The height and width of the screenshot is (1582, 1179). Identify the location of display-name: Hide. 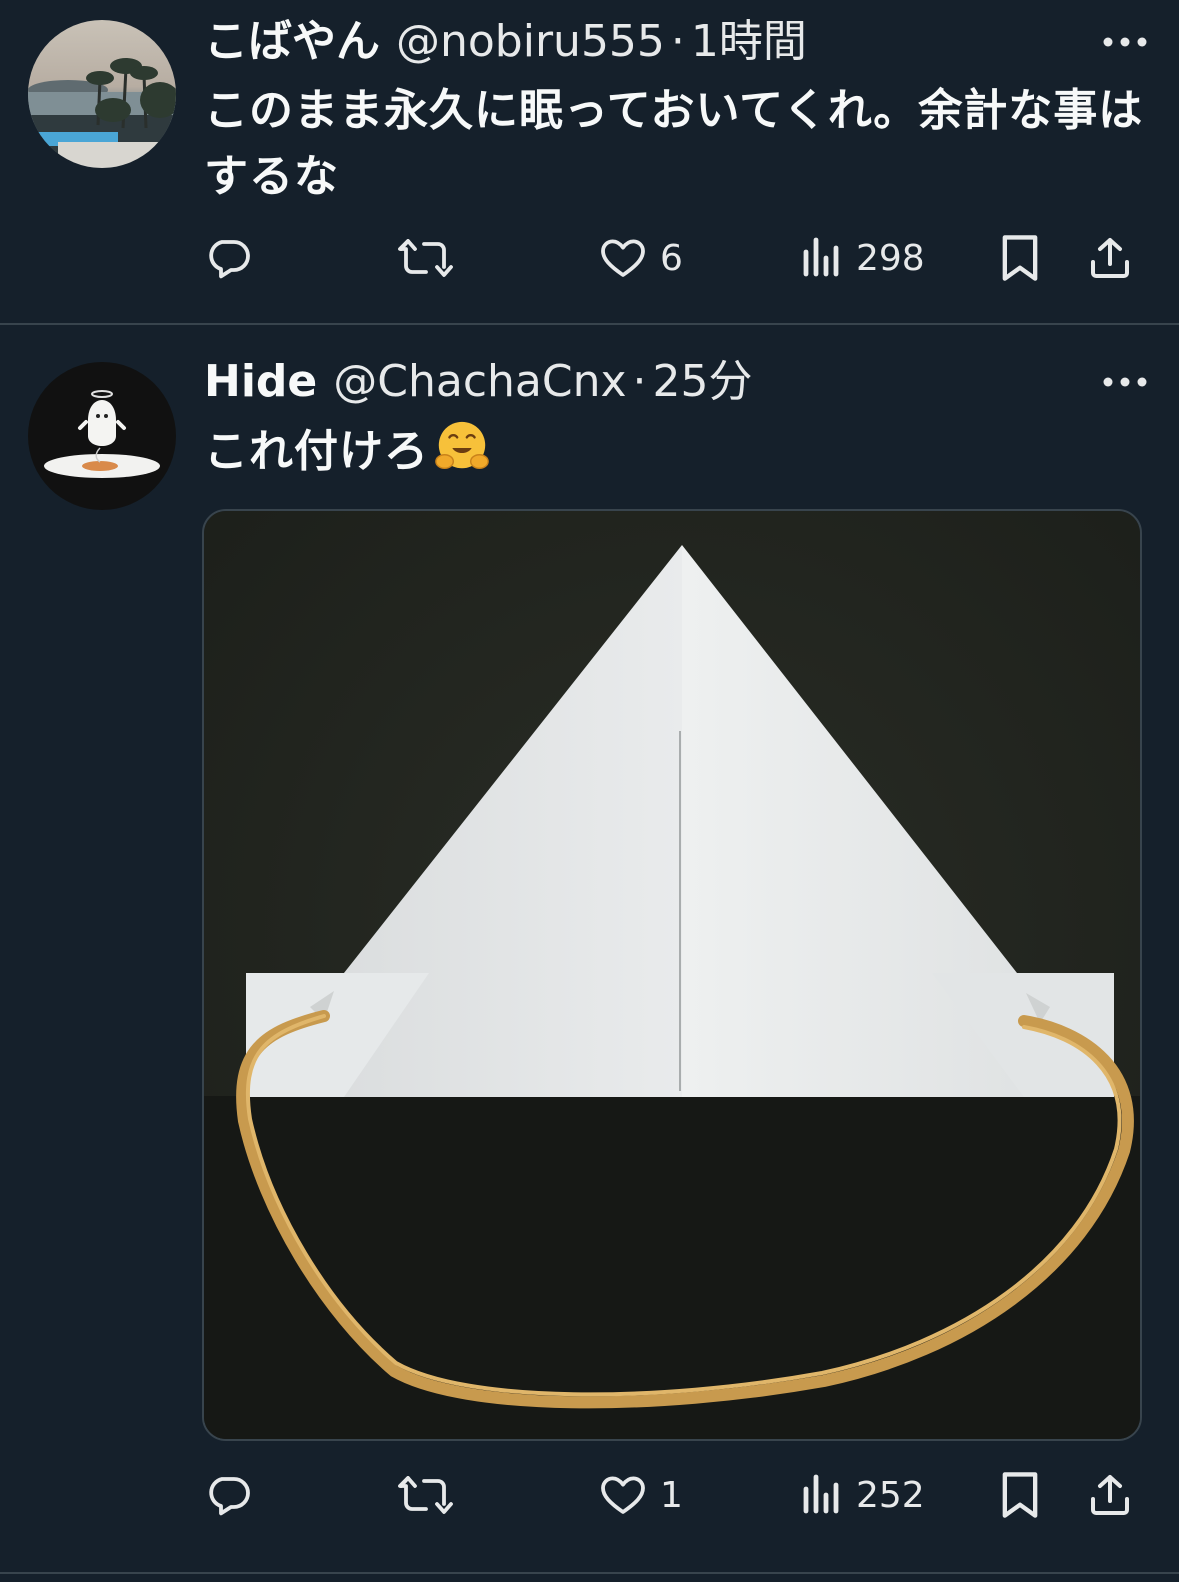
(260, 382).